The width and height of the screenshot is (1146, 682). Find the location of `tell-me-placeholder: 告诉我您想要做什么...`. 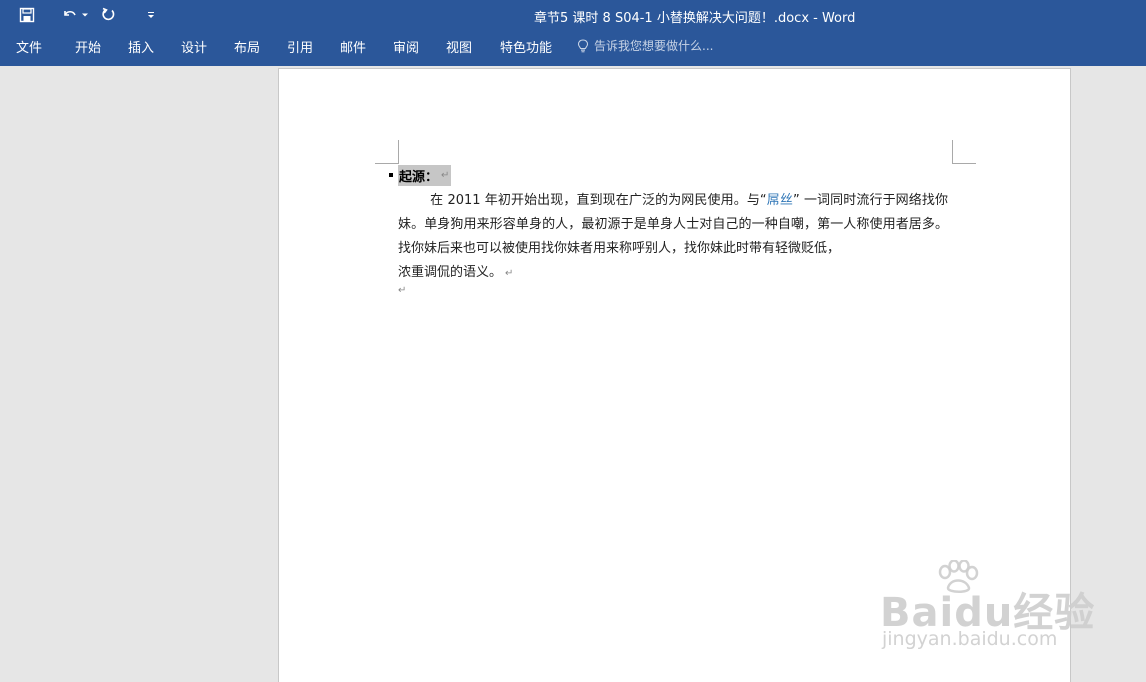

tell-me-placeholder: 告诉我您想要做什么... is located at coordinates (654, 46).